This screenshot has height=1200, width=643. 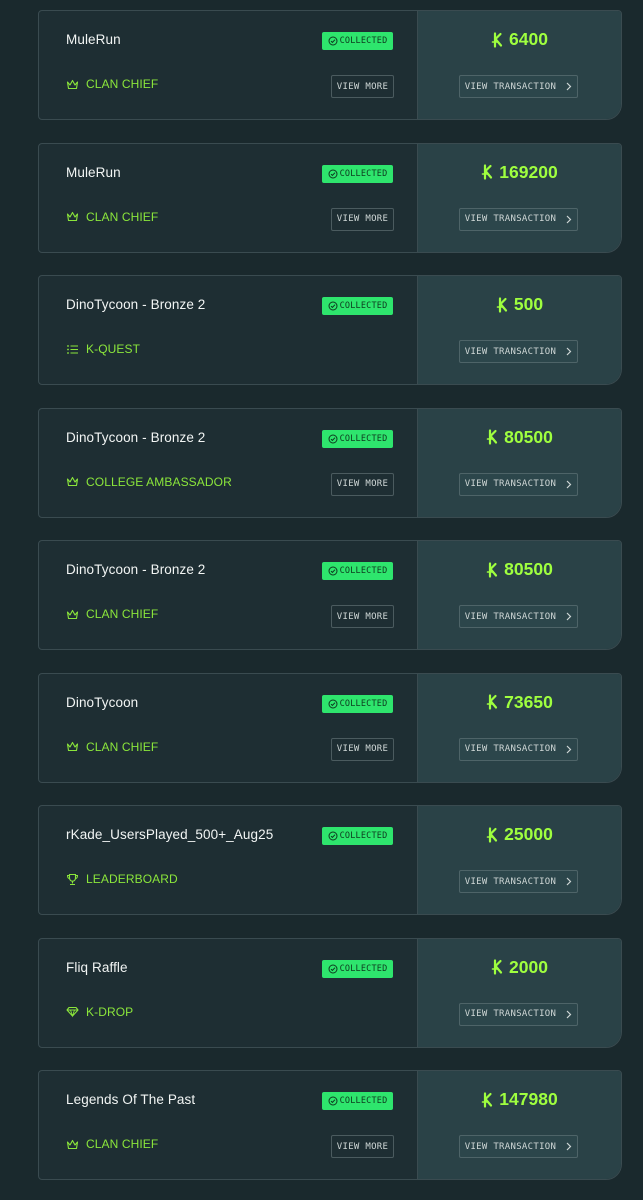 What do you see at coordinates (528, 966) in the screenshot?
I see `reward-amount-value: 2000` at bounding box center [528, 966].